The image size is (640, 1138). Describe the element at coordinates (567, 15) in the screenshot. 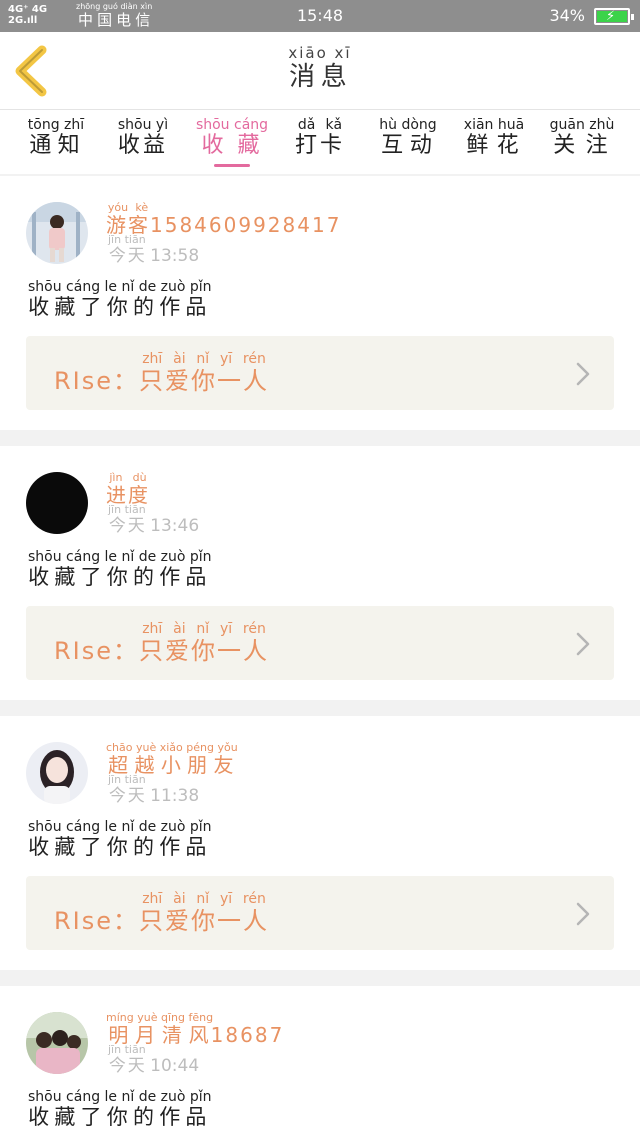

I see `battery-percent: 34%` at that location.